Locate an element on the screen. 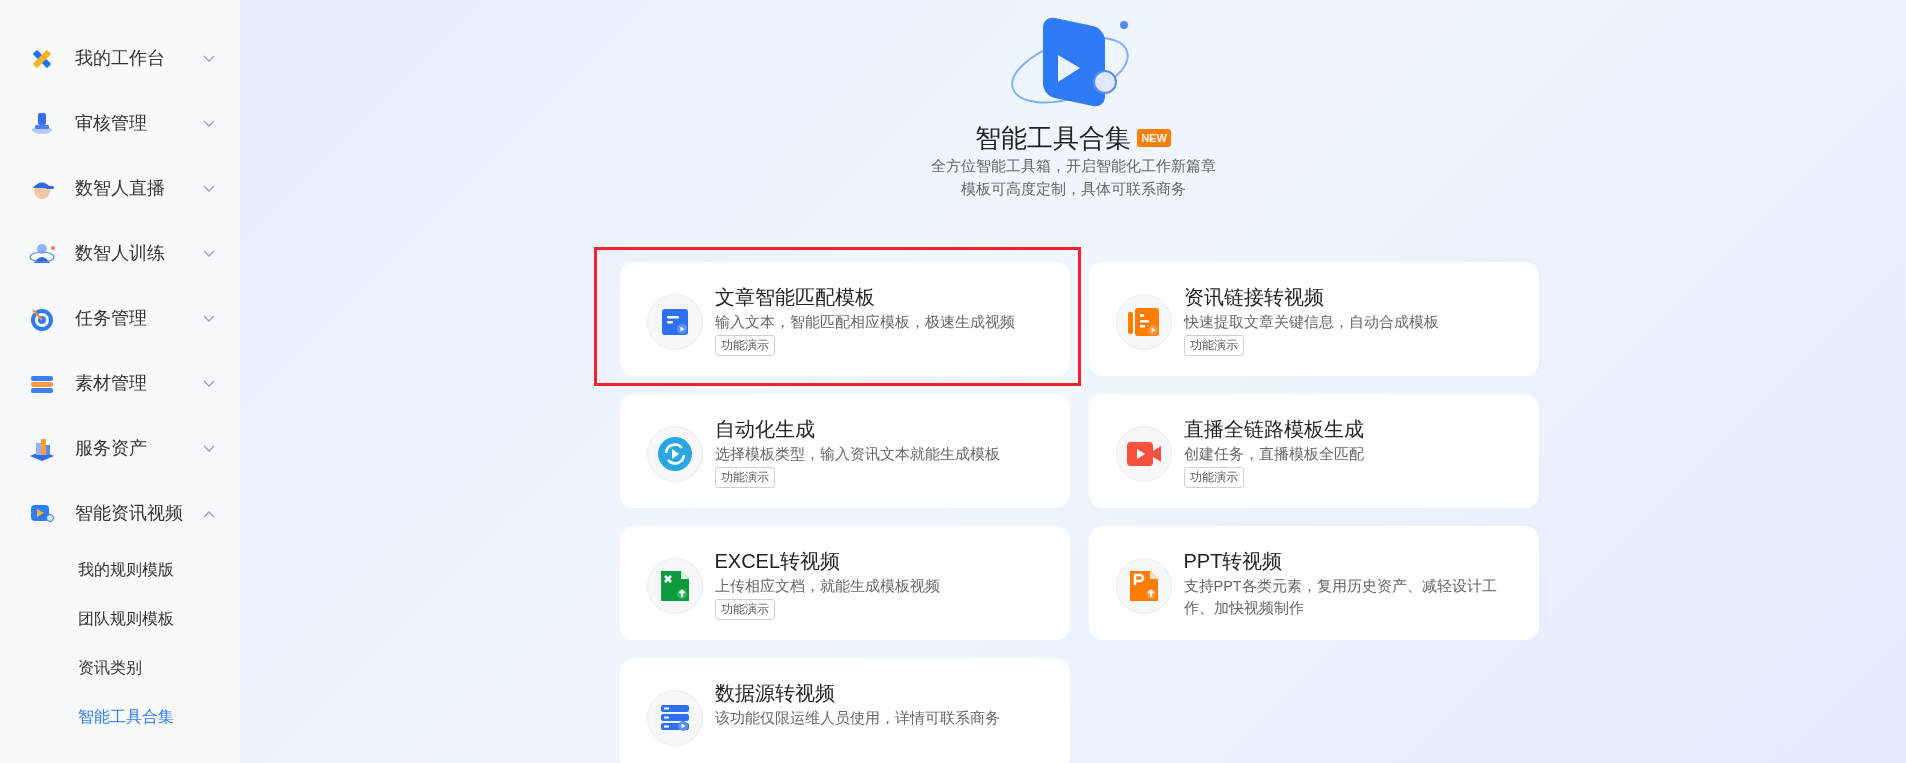  sidebar-item: 数智人训练 is located at coordinates (120, 253).